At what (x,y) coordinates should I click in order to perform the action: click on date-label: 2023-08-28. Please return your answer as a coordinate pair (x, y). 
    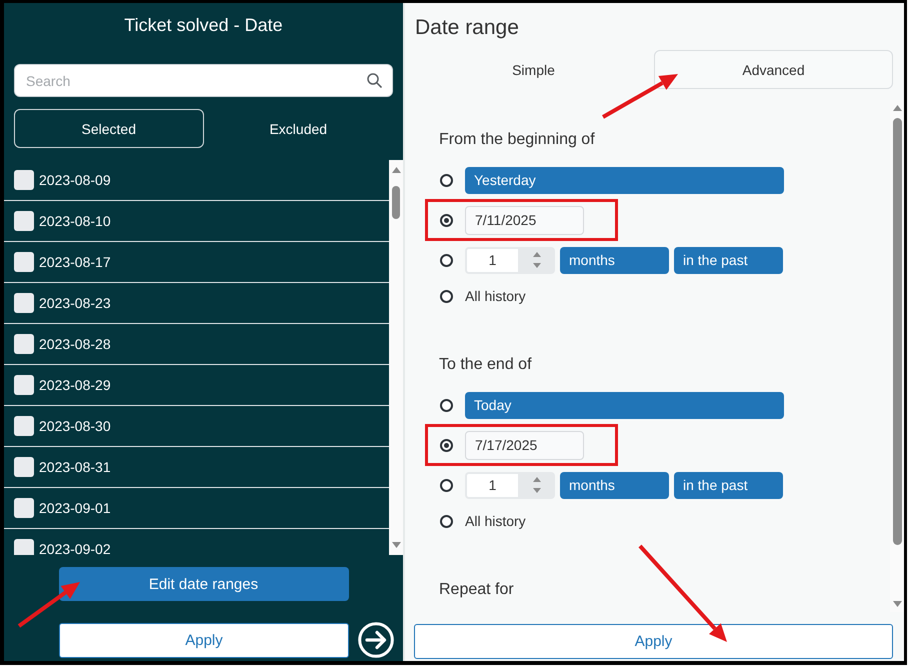
    Looking at the image, I should click on (75, 344).